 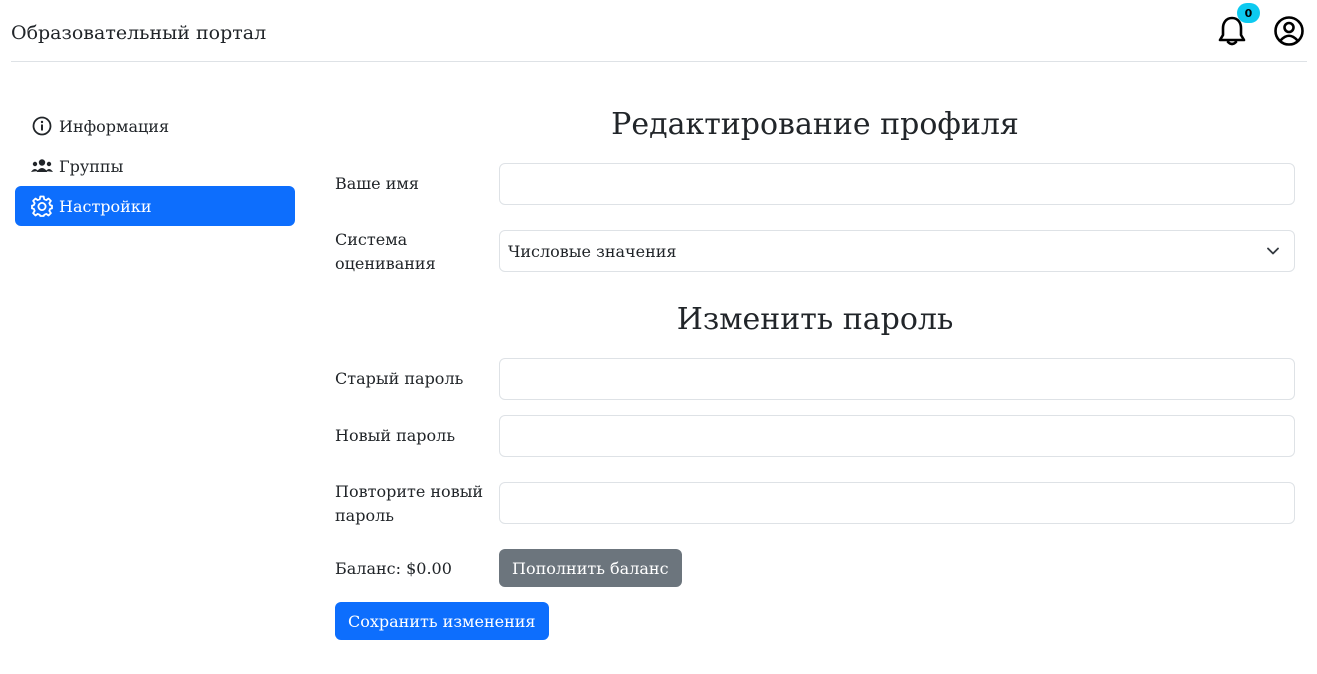 I want to click on sidebar-item-label: Группы, so click(x=91, y=166).